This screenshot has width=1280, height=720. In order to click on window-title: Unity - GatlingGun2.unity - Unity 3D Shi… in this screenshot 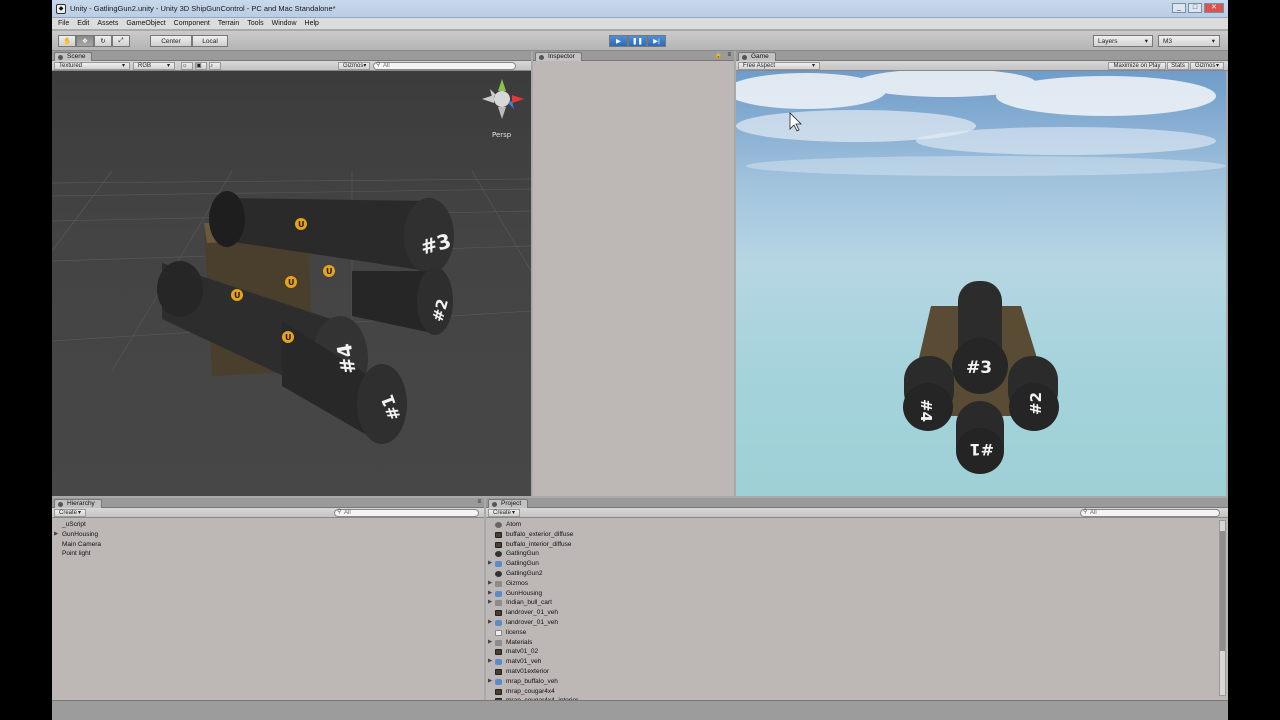, I will do `click(203, 8)`.